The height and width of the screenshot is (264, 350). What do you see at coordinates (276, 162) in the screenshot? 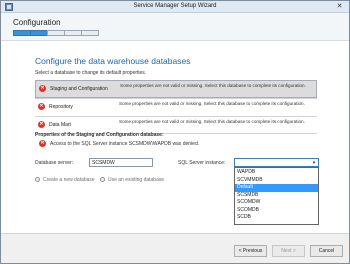
I see `sql-instance-dropdown: ▾` at bounding box center [276, 162].